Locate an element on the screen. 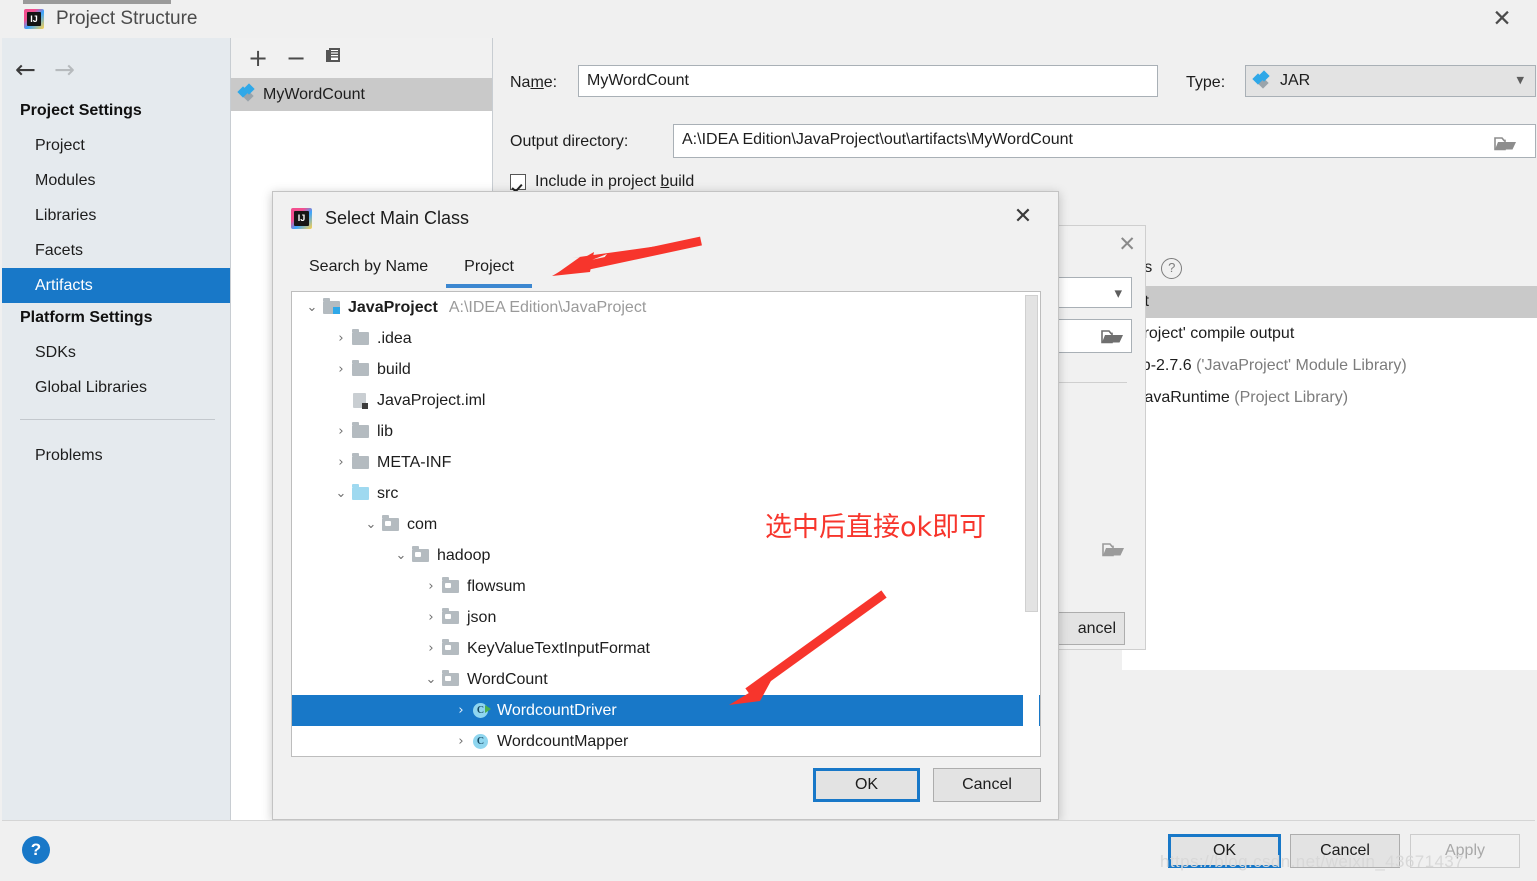  contents-row-1: aProject' compile output is located at coordinates (1329, 334).